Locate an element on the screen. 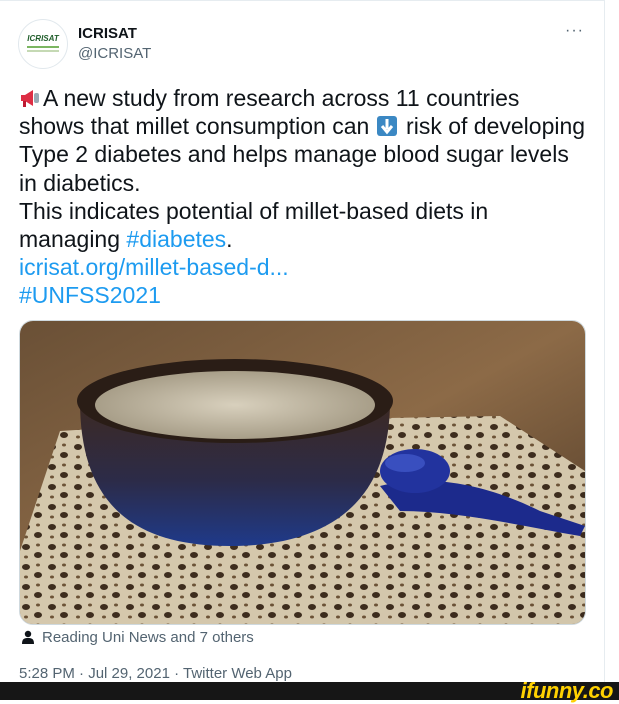 The image size is (619, 704). tweet-line2-end: . is located at coordinates (229, 239).